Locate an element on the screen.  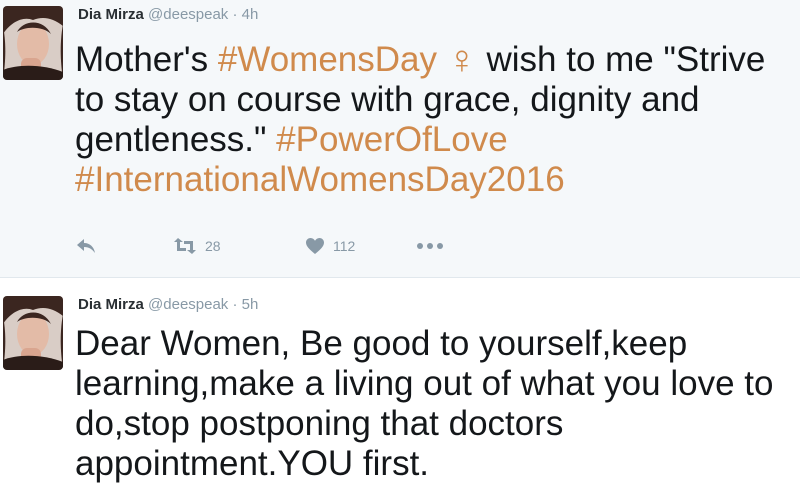
like-count: 112 is located at coordinates (344, 246).